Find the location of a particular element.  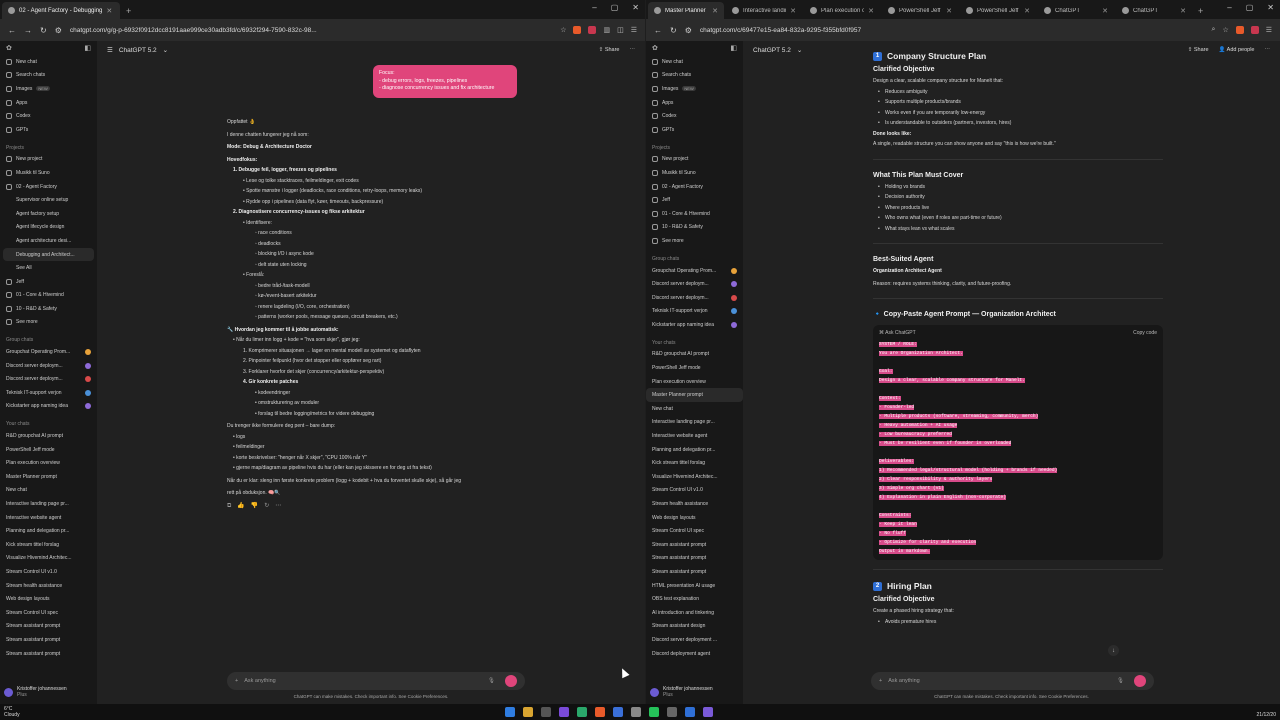

sidebar-item-chat: New chat is located at coordinates (694, 409).